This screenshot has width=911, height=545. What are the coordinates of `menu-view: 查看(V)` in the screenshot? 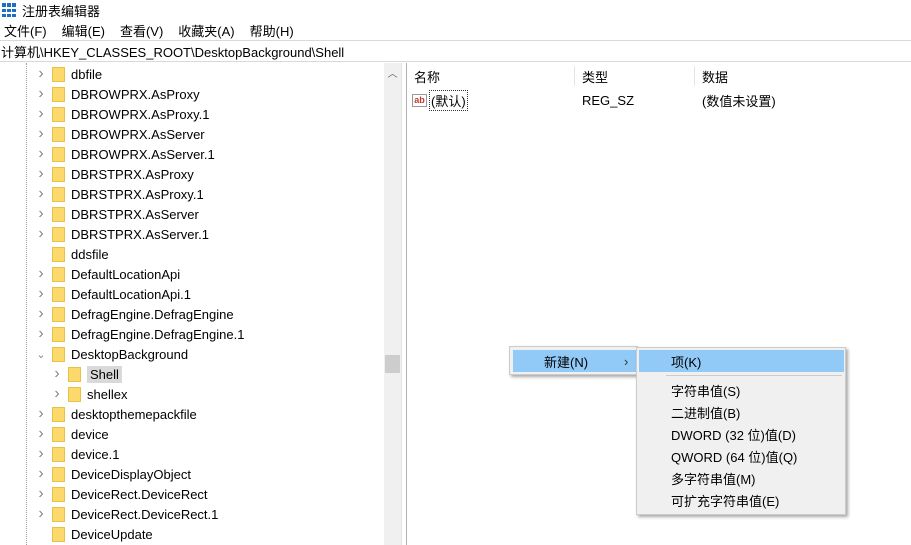 It's located at (143, 30).